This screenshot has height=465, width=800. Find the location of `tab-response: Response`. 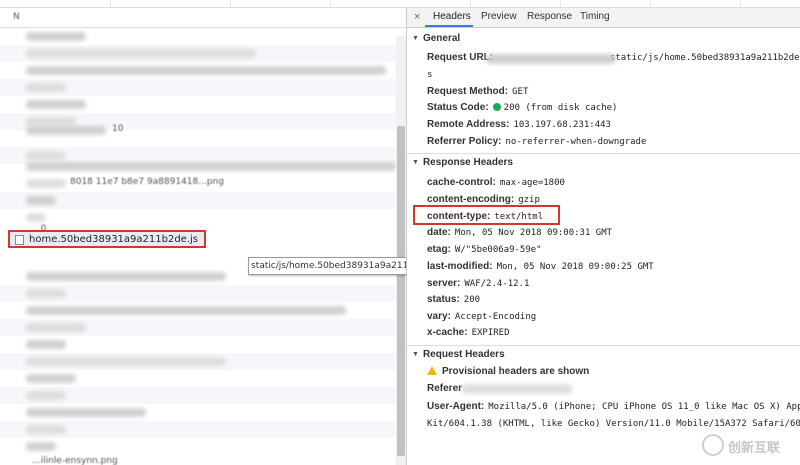

tab-response: Response is located at coordinates (549, 16).